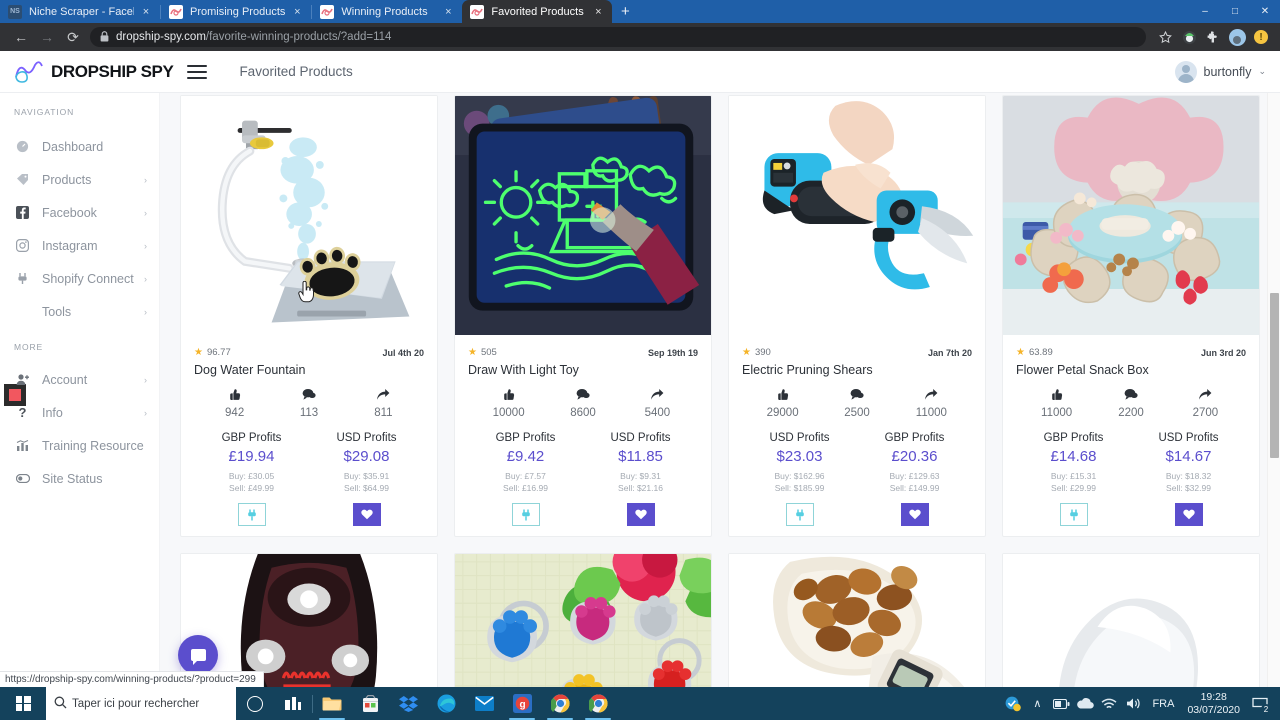  I want to click on engagement-stats: 11000 2200 2700, so click(1131, 403).